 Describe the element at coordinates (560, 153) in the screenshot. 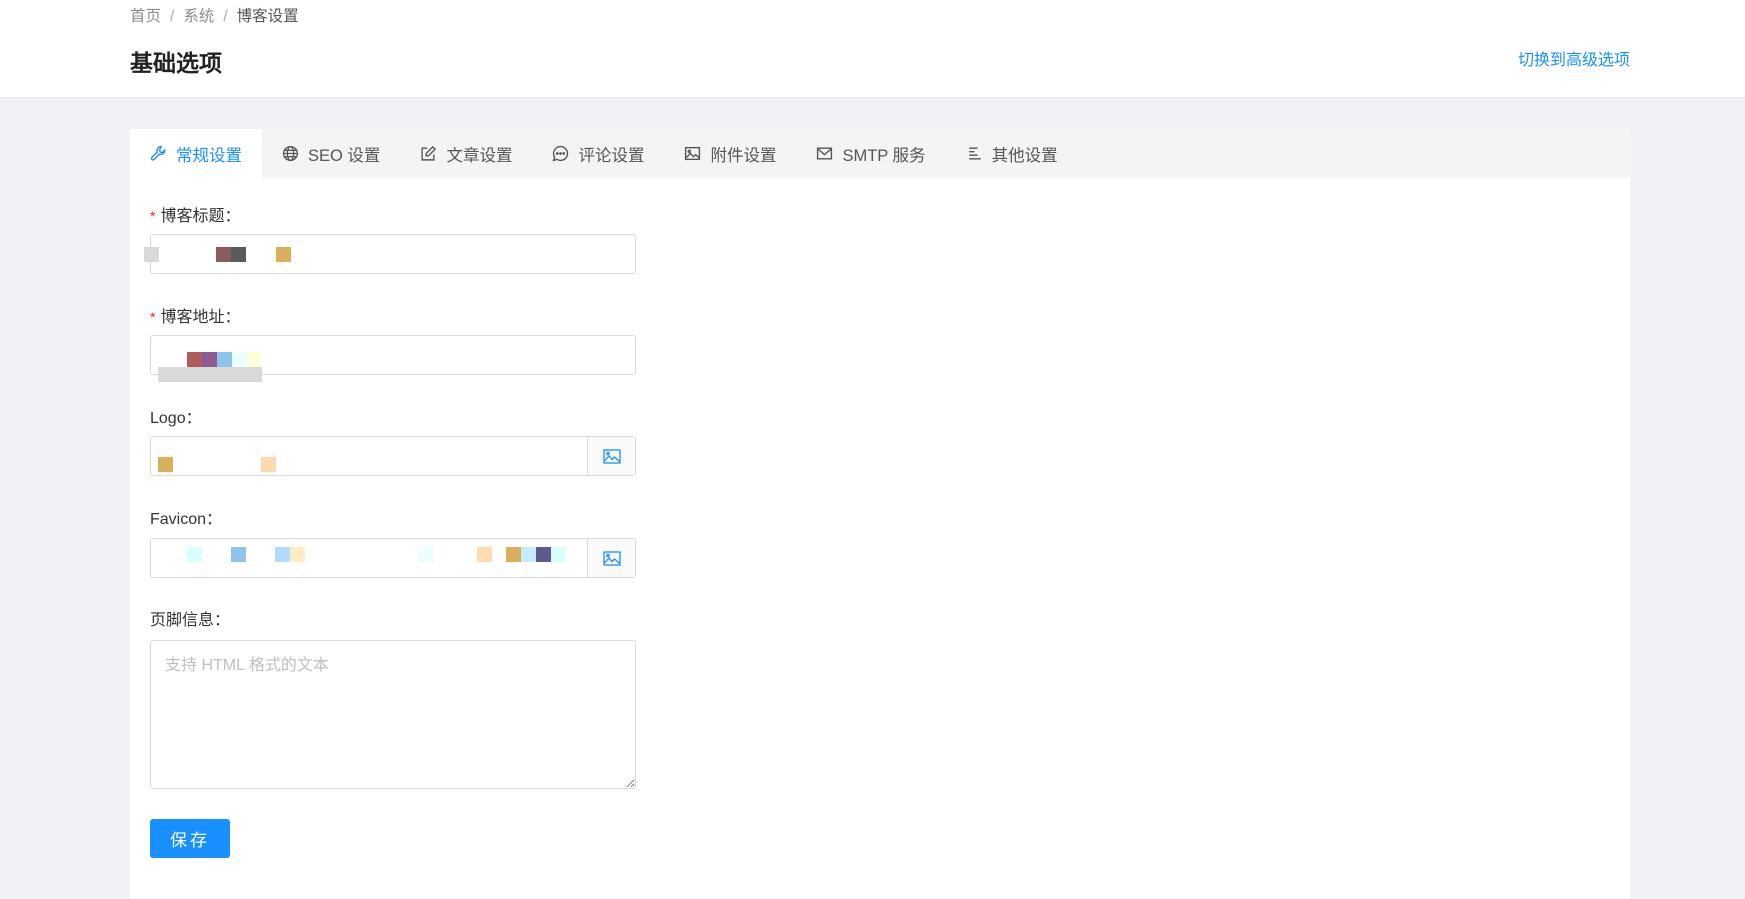

I see `comment-icon` at that location.